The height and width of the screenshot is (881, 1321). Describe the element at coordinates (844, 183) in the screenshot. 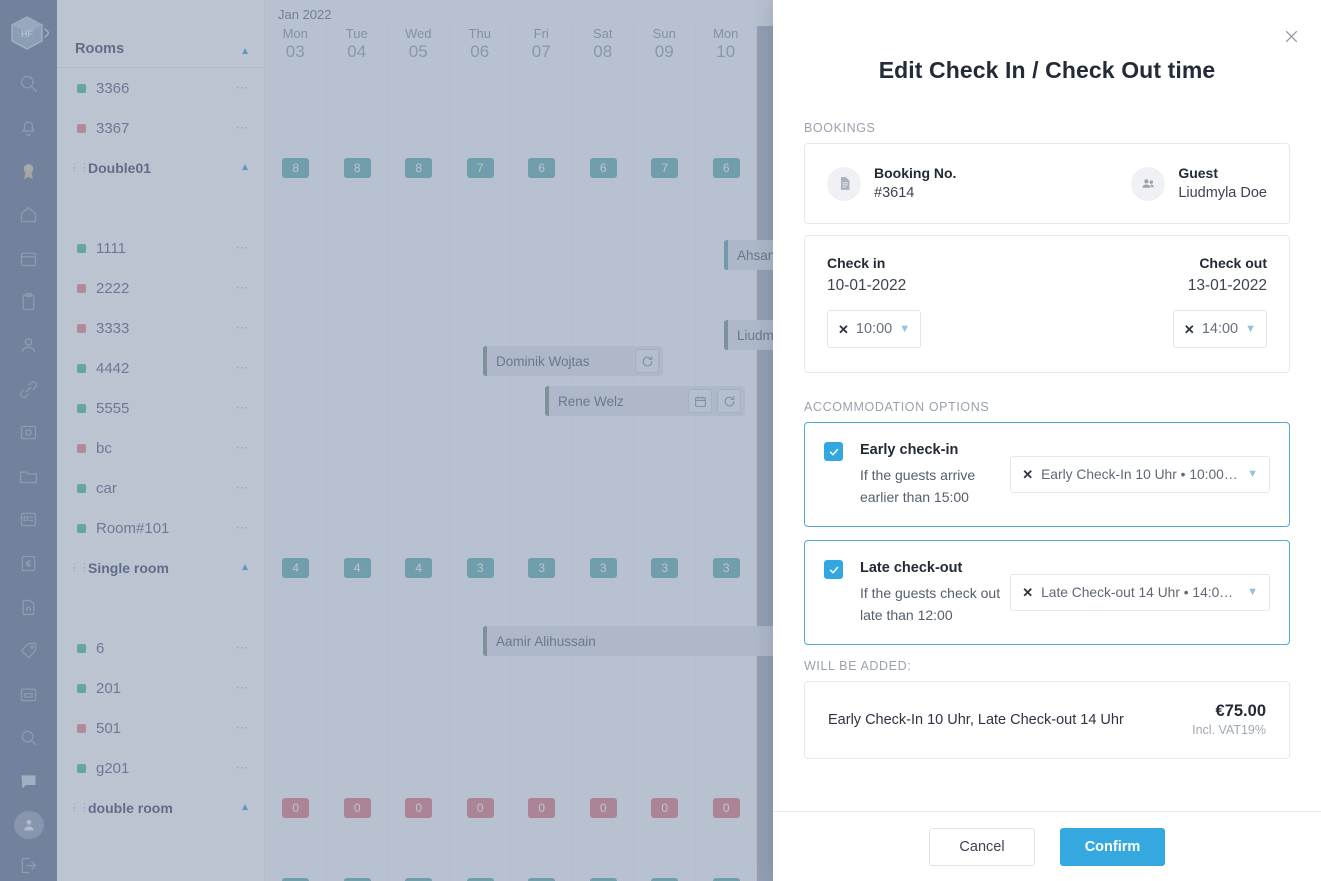

I see `document-icon` at that location.